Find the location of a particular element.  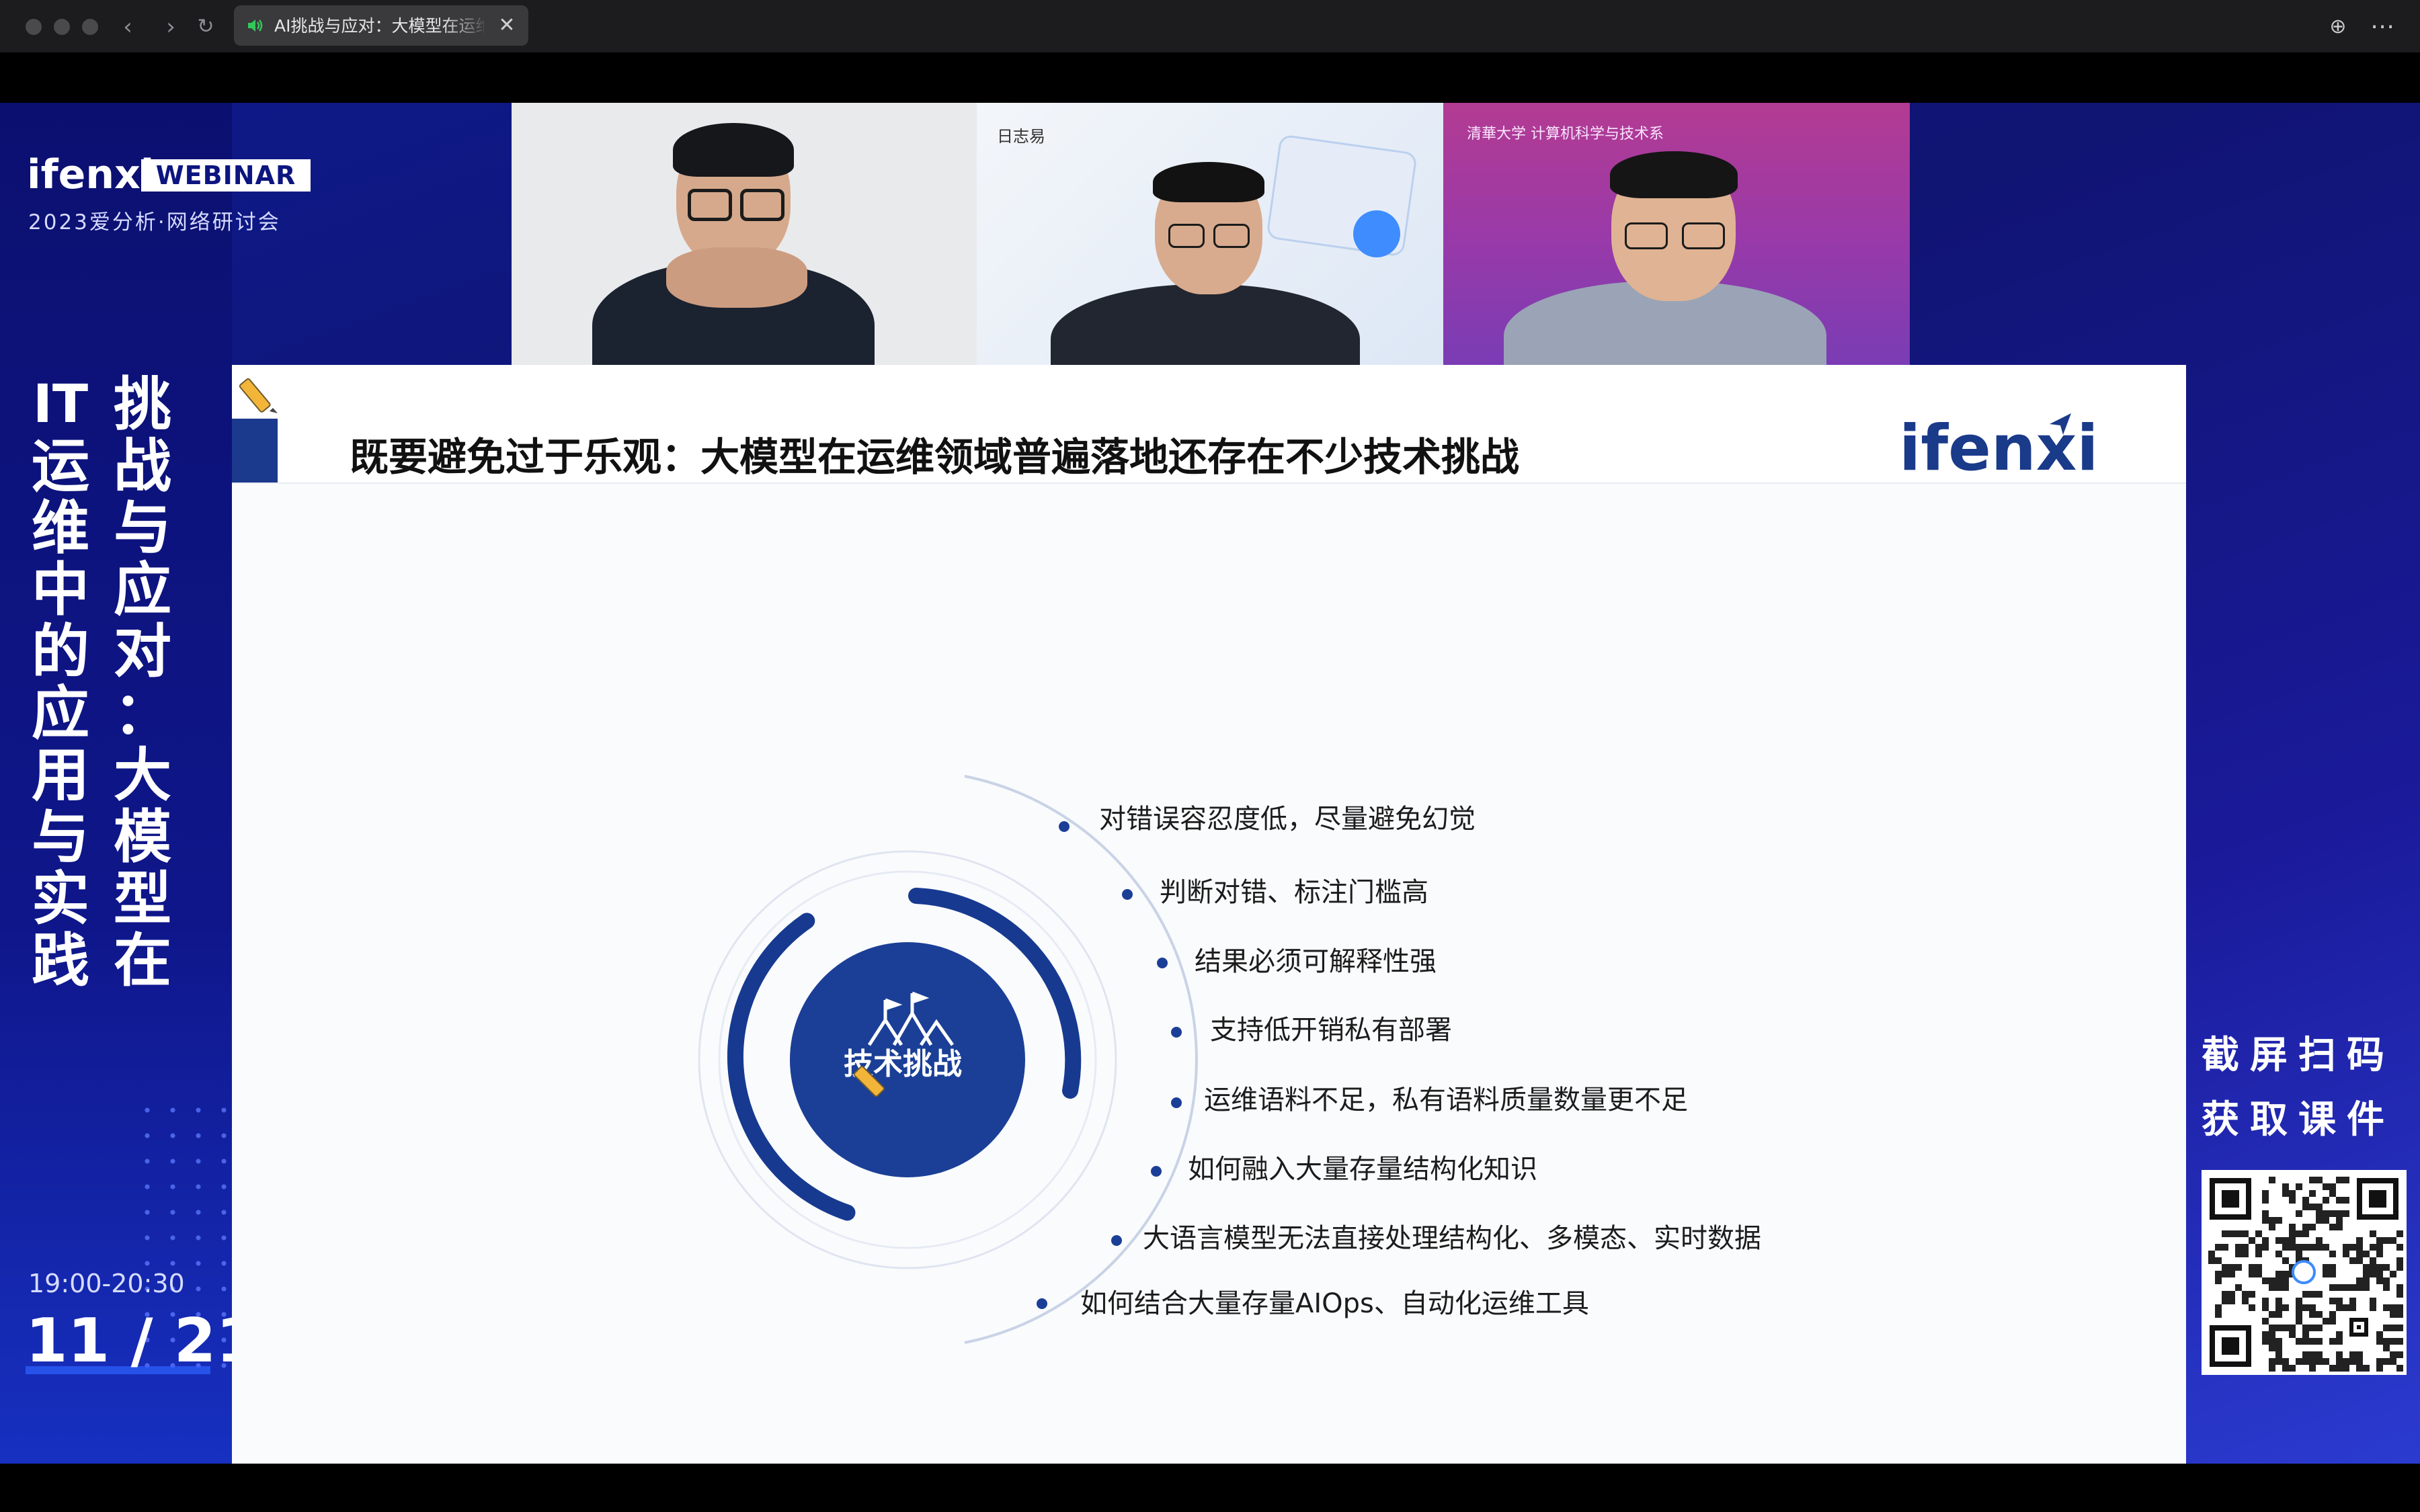

zoom-window-button is located at coordinates (90, 27).